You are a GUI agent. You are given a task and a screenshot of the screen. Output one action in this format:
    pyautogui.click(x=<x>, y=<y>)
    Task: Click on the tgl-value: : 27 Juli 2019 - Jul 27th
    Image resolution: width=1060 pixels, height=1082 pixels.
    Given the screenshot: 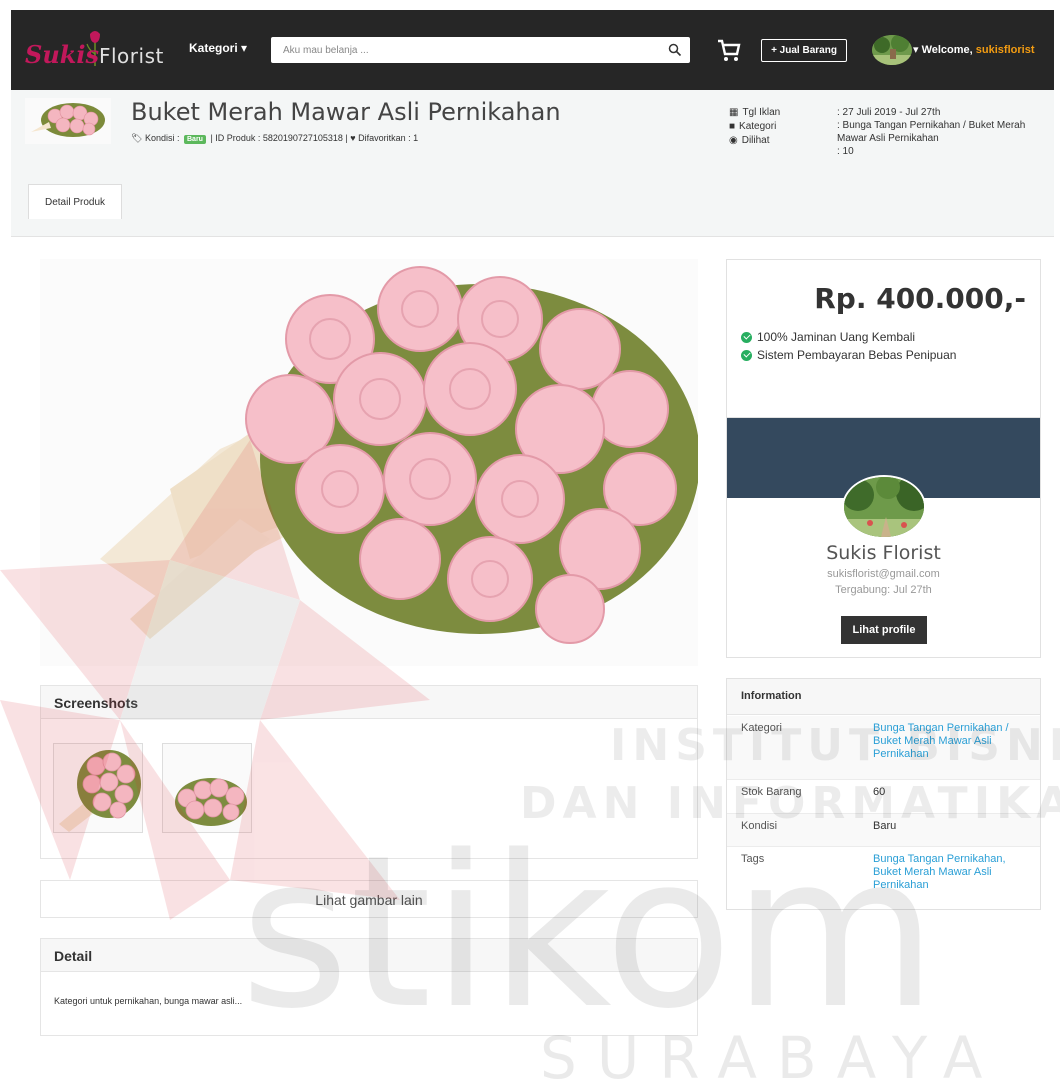 What is the action you would take?
    pyautogui.click(x=889, y=112)
    